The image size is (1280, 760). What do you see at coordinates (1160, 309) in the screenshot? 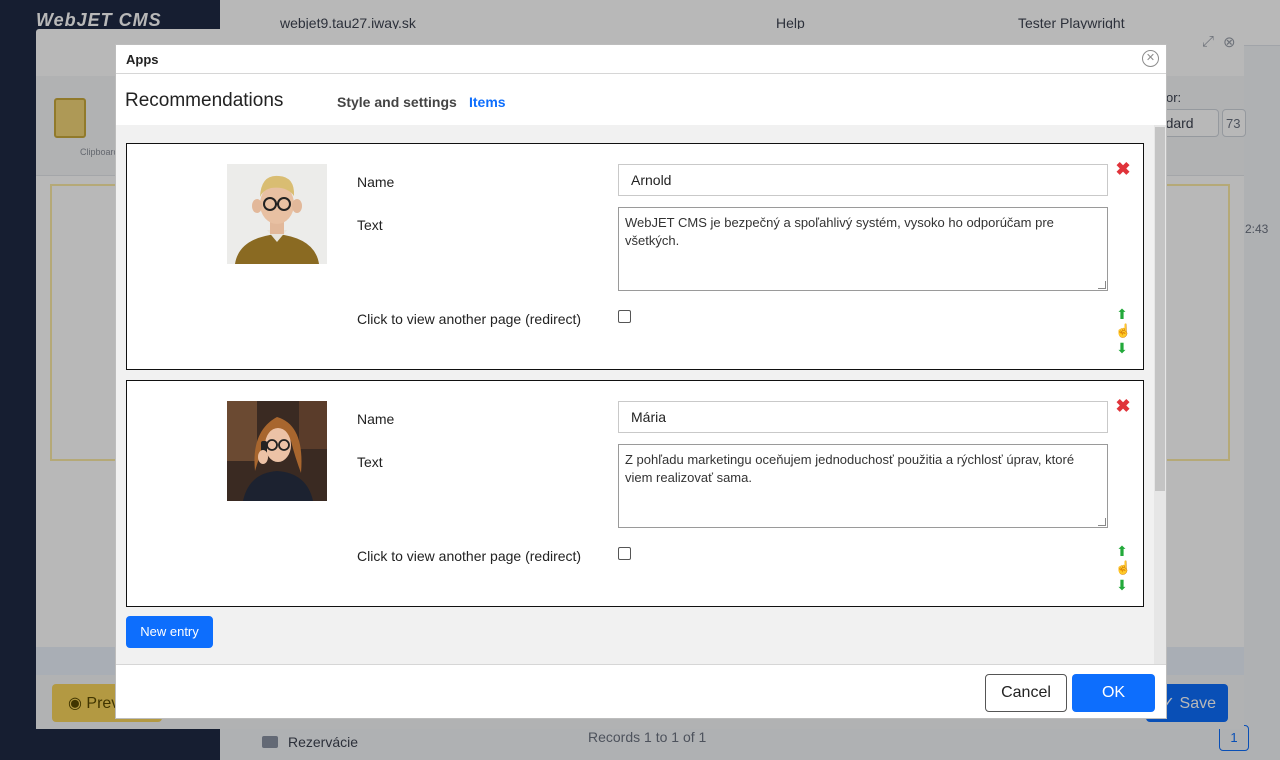
I see `scrollbar-thumb` at bounding box center [1160, 309].